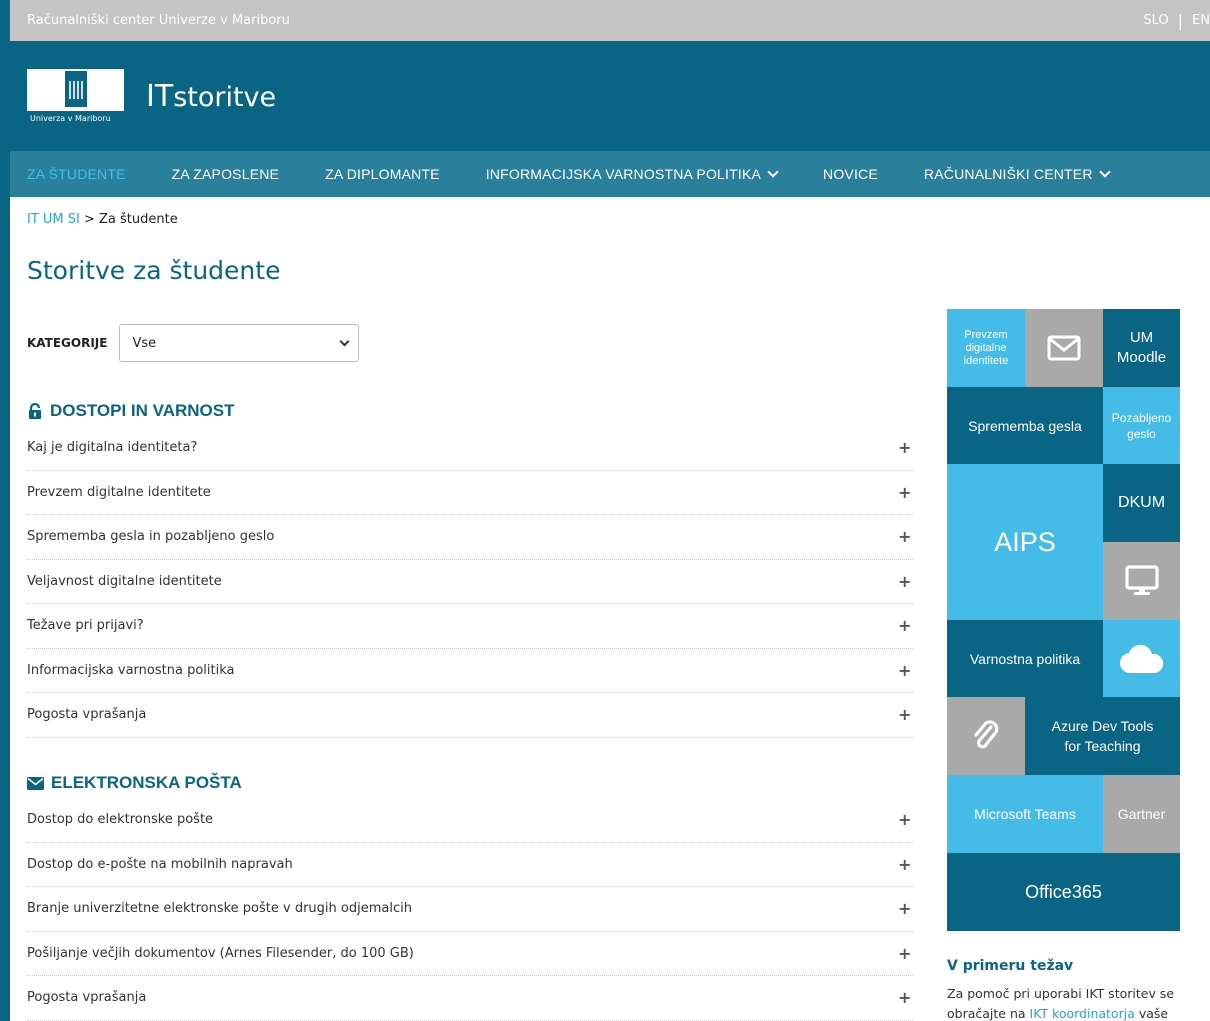 The height and width of the screenshot is (1021, 1210). Describe the element at coordinates (1008, 174) in the screenshot. I see `nav-label: RAČUNALNIŠKI CENTER` at that location.